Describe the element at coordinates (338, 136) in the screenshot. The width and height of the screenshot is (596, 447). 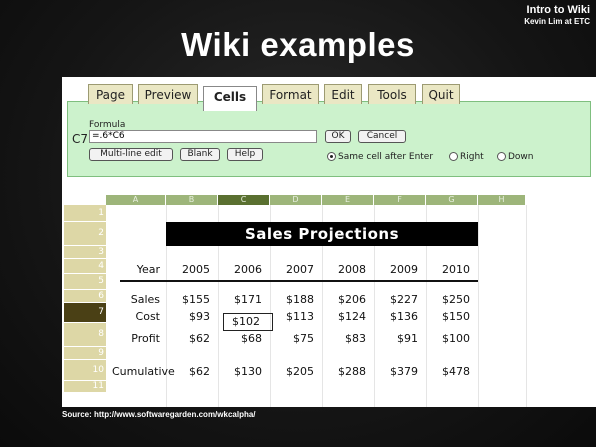
I see `ok-button: OK` at that location.